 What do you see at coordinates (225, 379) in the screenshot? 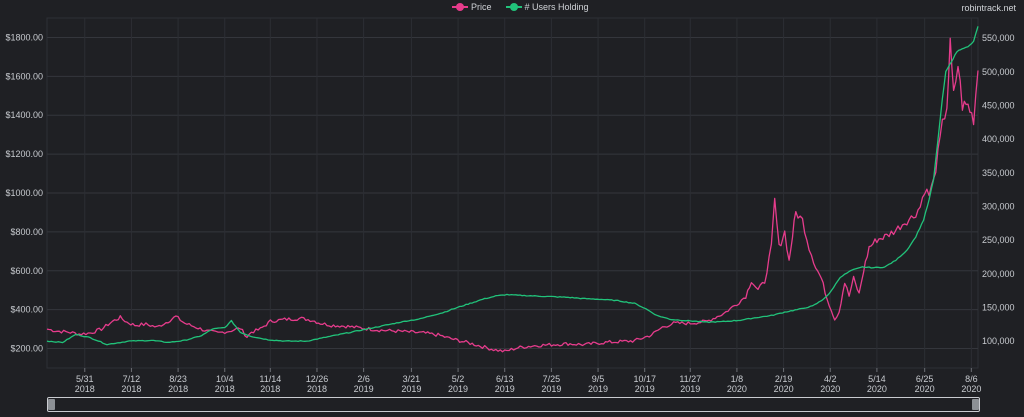
I see `x-tick-date: 10/4` at bounding box center [225, 379].